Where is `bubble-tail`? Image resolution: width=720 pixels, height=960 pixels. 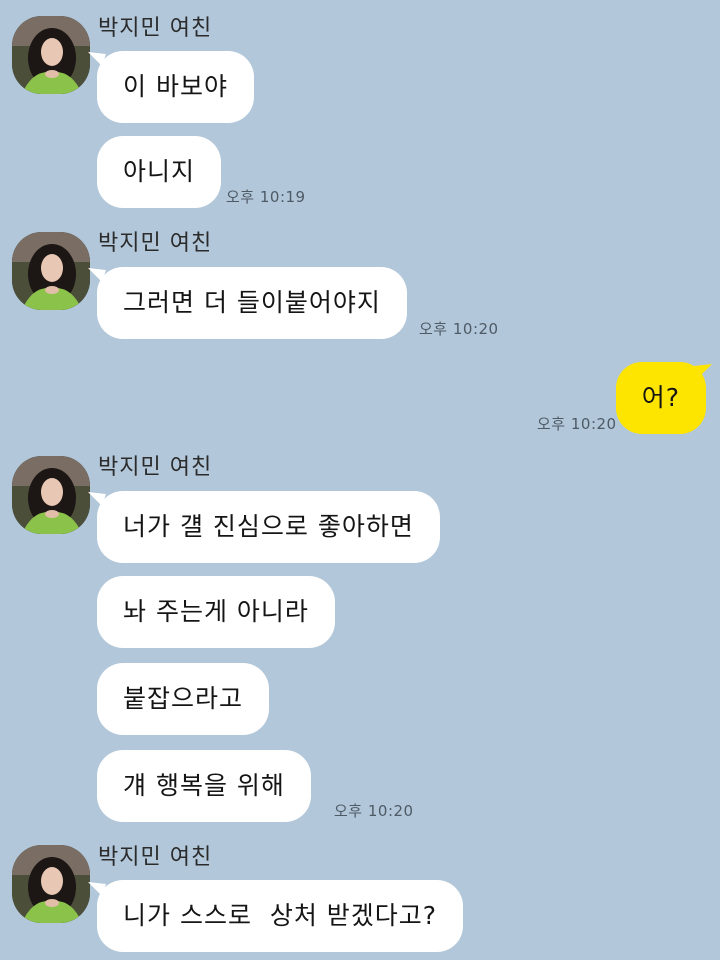 bubble-tail is located at coordinates (703, 371).